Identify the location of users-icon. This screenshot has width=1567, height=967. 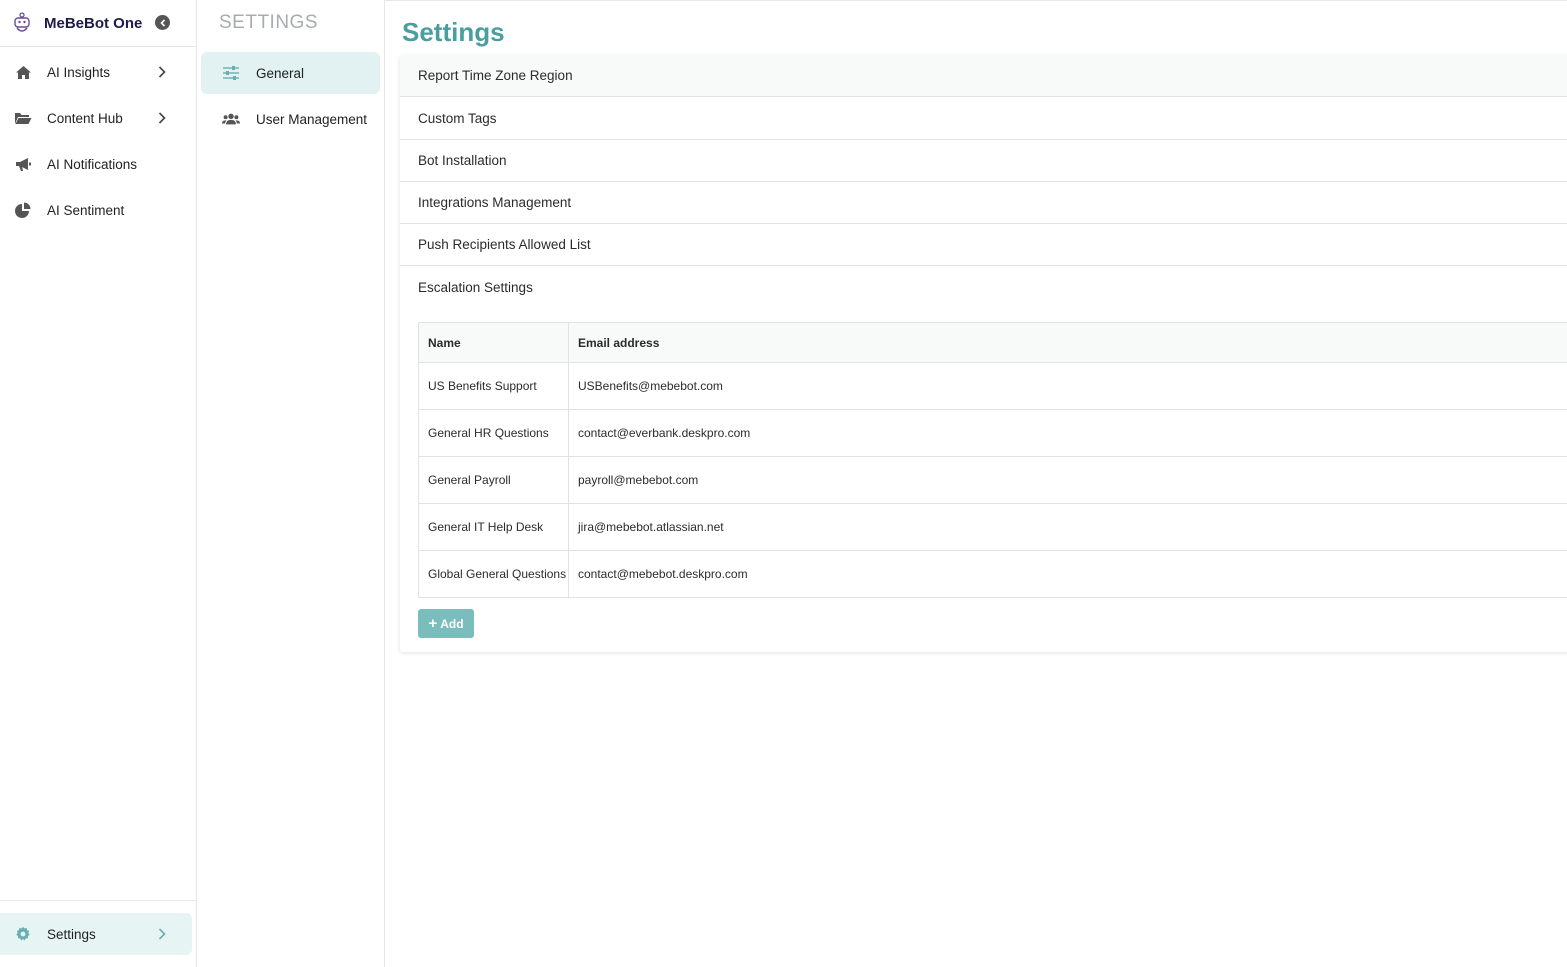
(231, 119).